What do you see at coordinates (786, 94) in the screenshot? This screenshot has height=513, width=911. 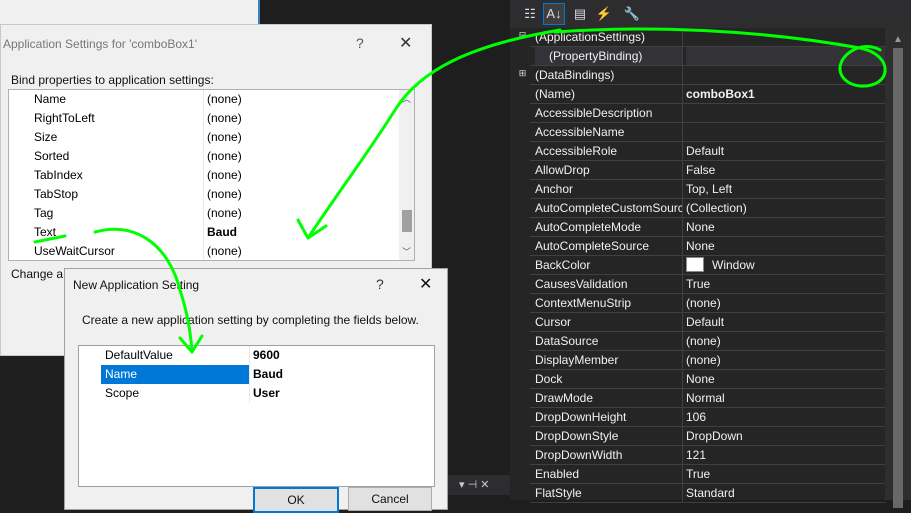 I see `property-value: comboBox1` at bounding box center [786, 94].